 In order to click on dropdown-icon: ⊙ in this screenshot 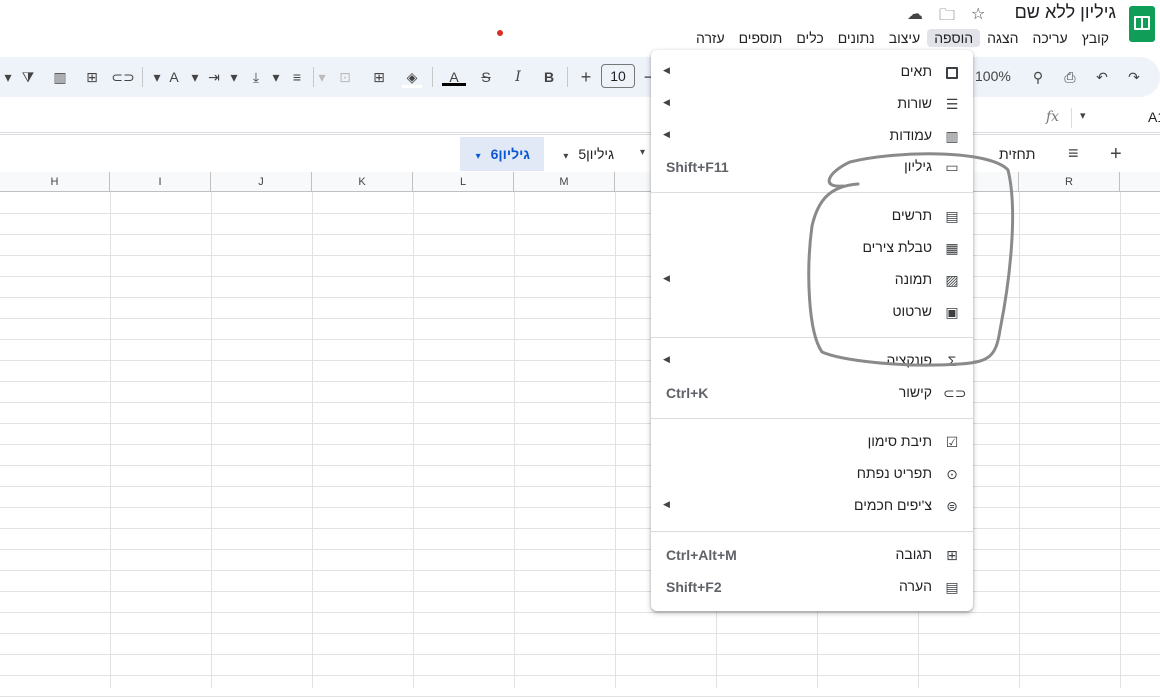, I will do `click(952, 474)`.